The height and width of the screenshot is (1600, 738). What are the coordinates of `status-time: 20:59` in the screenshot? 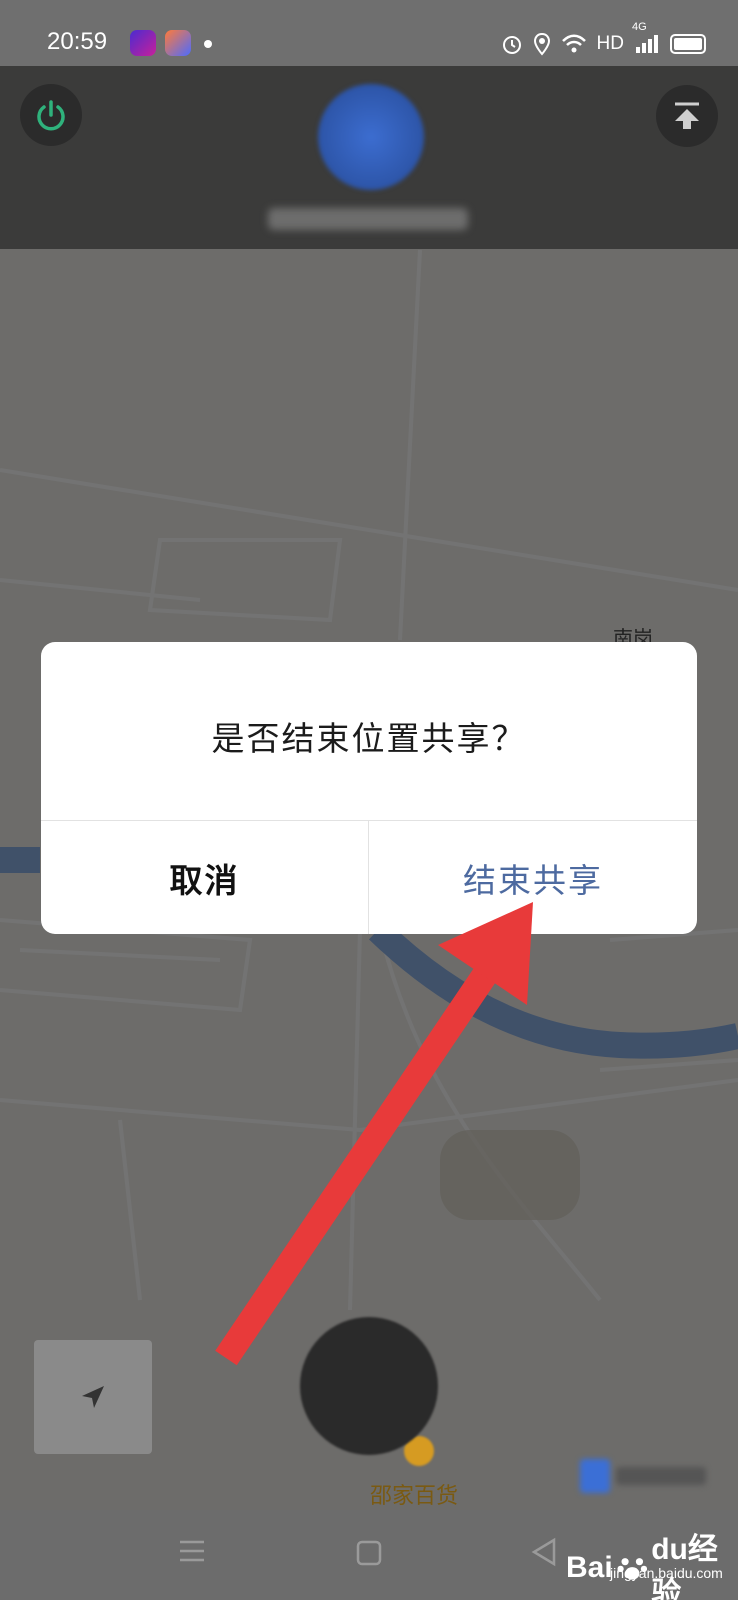 It's located at (77, 41).